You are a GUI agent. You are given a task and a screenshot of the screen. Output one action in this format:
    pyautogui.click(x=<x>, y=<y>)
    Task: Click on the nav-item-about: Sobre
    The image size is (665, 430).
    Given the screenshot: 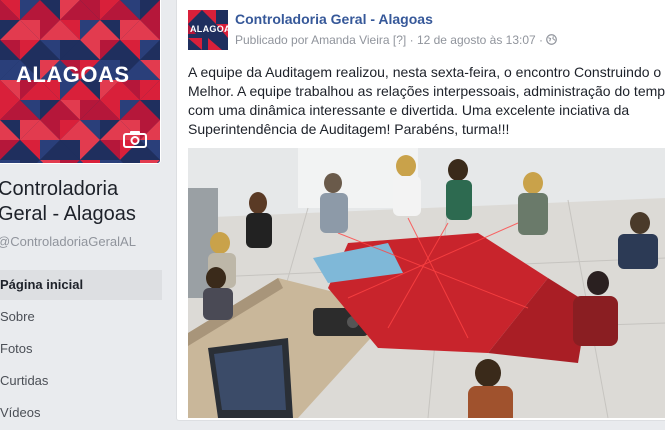 What is the action you would take?
    pyautogui.click(x=81, y=317)
    